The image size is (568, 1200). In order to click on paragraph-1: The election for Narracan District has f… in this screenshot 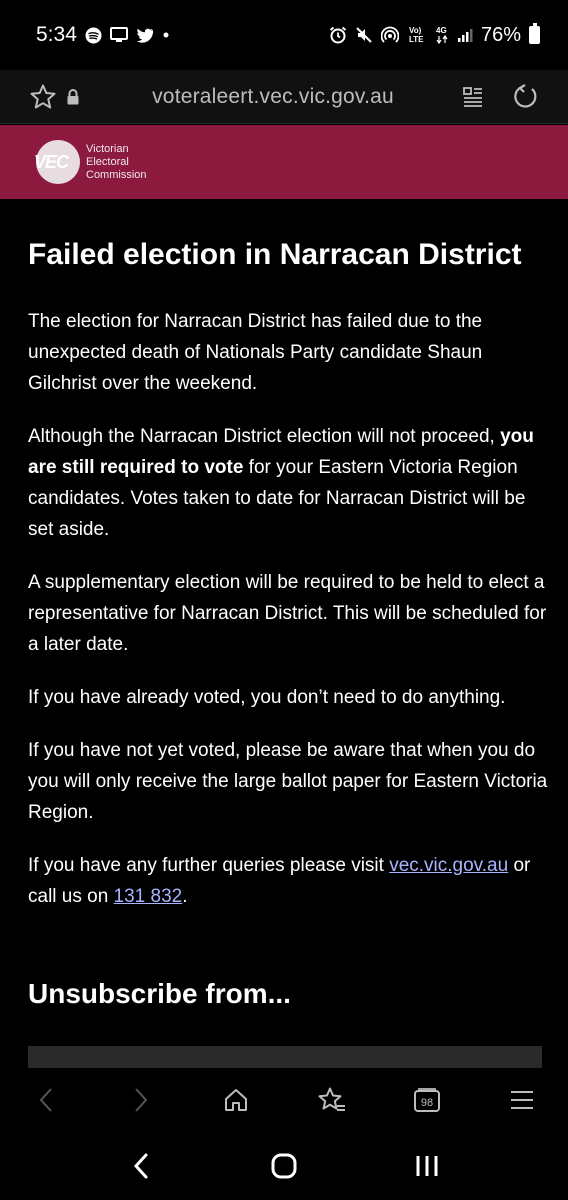, I will do `click(255, 352)`.